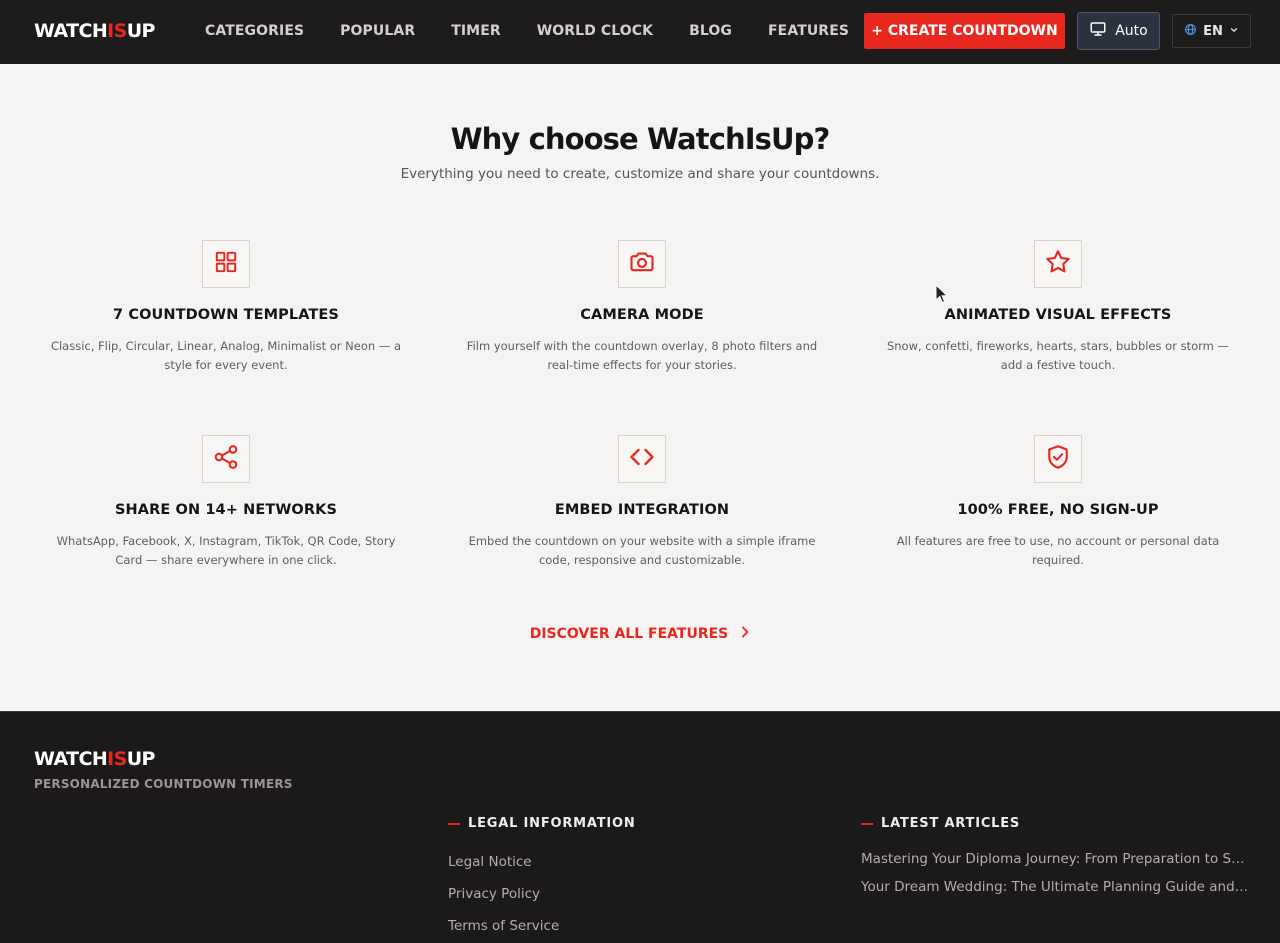  I want to click on feature-title: ANIMATED VISUAL EFFECTS, so click(1058, 315).